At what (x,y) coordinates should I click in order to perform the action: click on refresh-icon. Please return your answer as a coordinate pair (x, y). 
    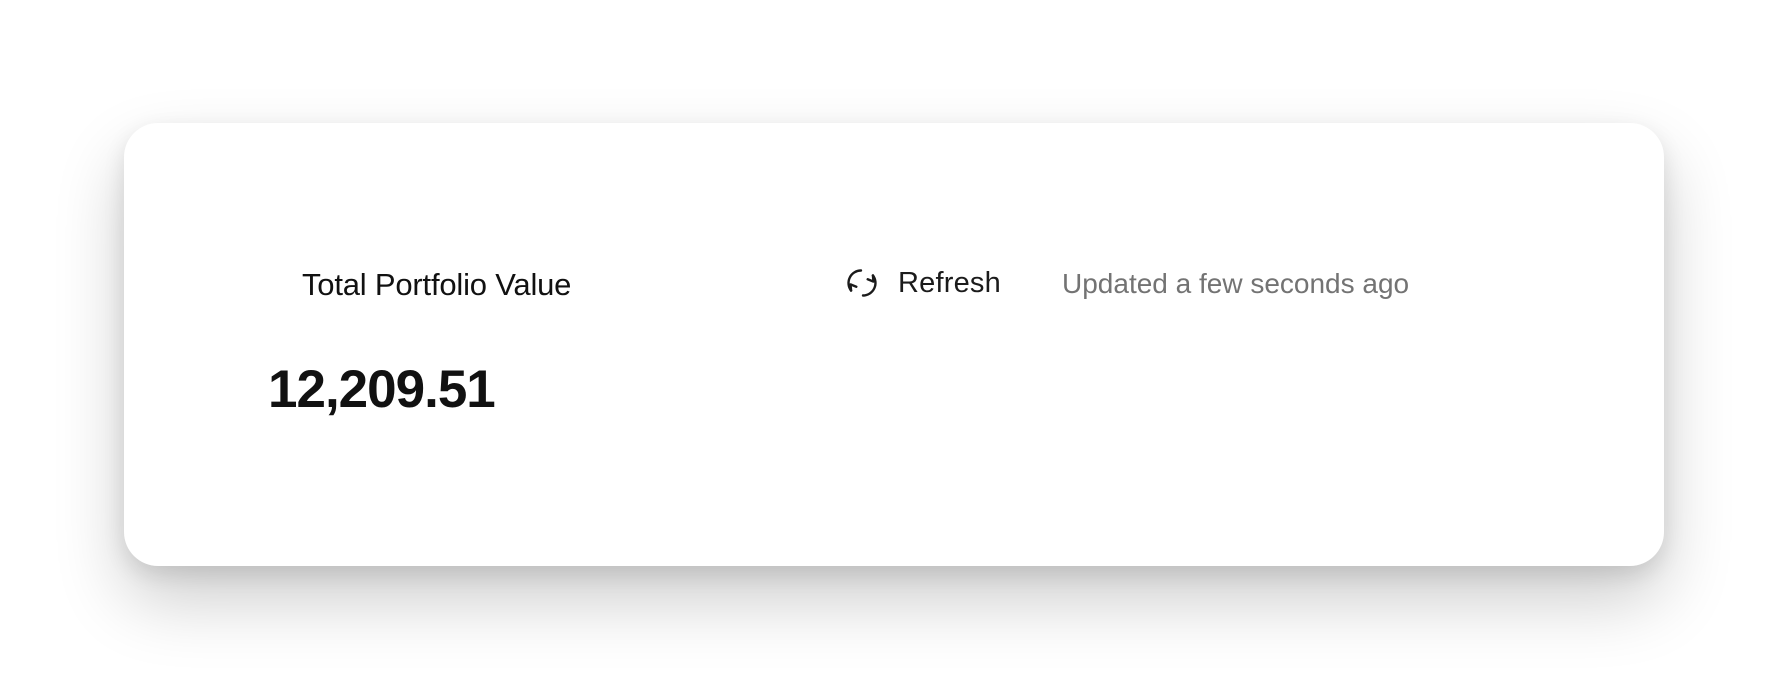
    Looking at the image, I should click on (862, 283).